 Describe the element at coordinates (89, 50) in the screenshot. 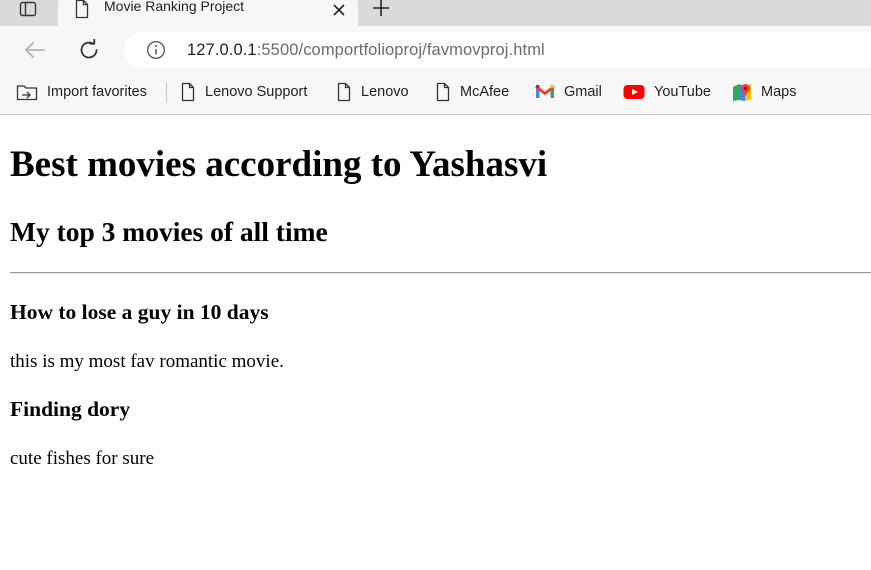

I see `reload-icon` at that location.